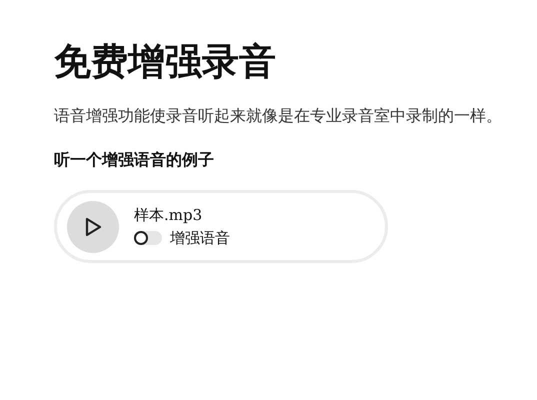 This screenshot has width=537, height=400. Describe the element at coordinates (200, 238) in the screenshot. I see `toggle-label: 增强语音` at that location.